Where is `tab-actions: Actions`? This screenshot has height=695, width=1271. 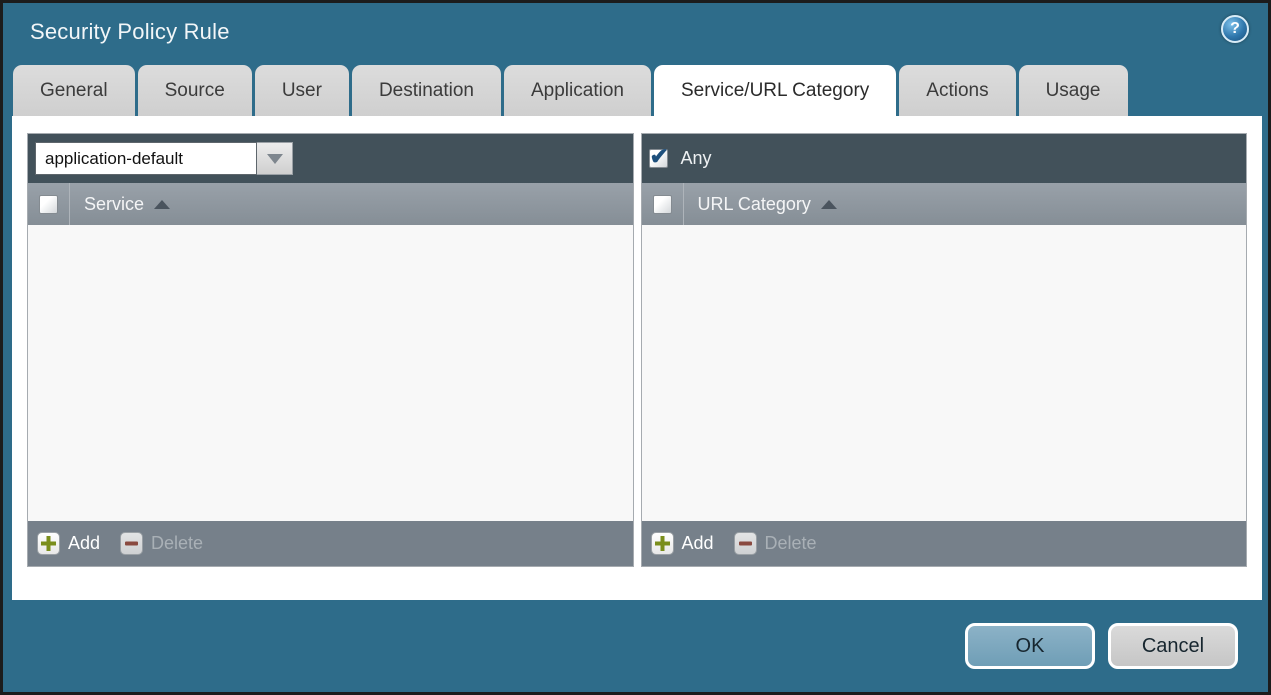 tab-actions: Actions is located at coordinates (957, 90).